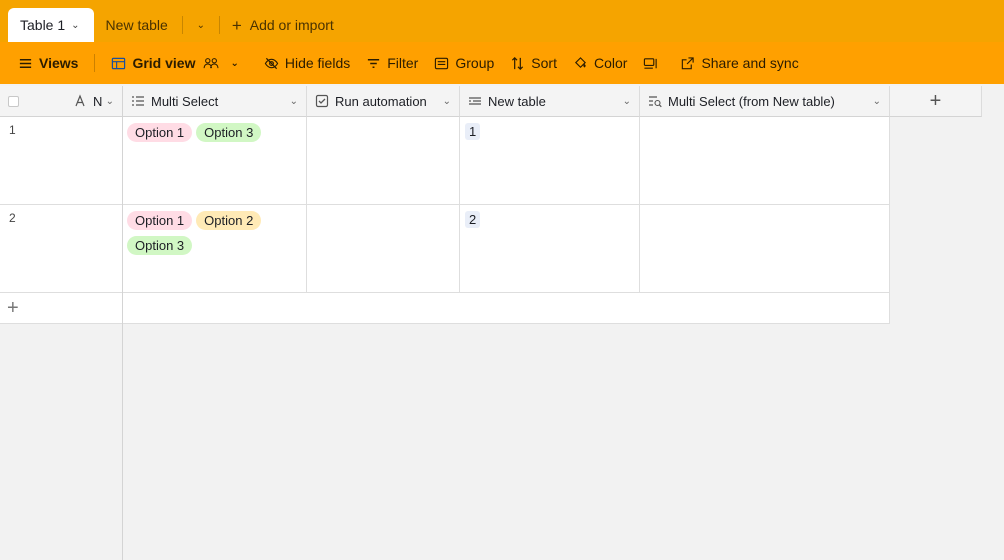 The image size is (1004, 560). I want to click on add-record-row: +, so click(445, 308).